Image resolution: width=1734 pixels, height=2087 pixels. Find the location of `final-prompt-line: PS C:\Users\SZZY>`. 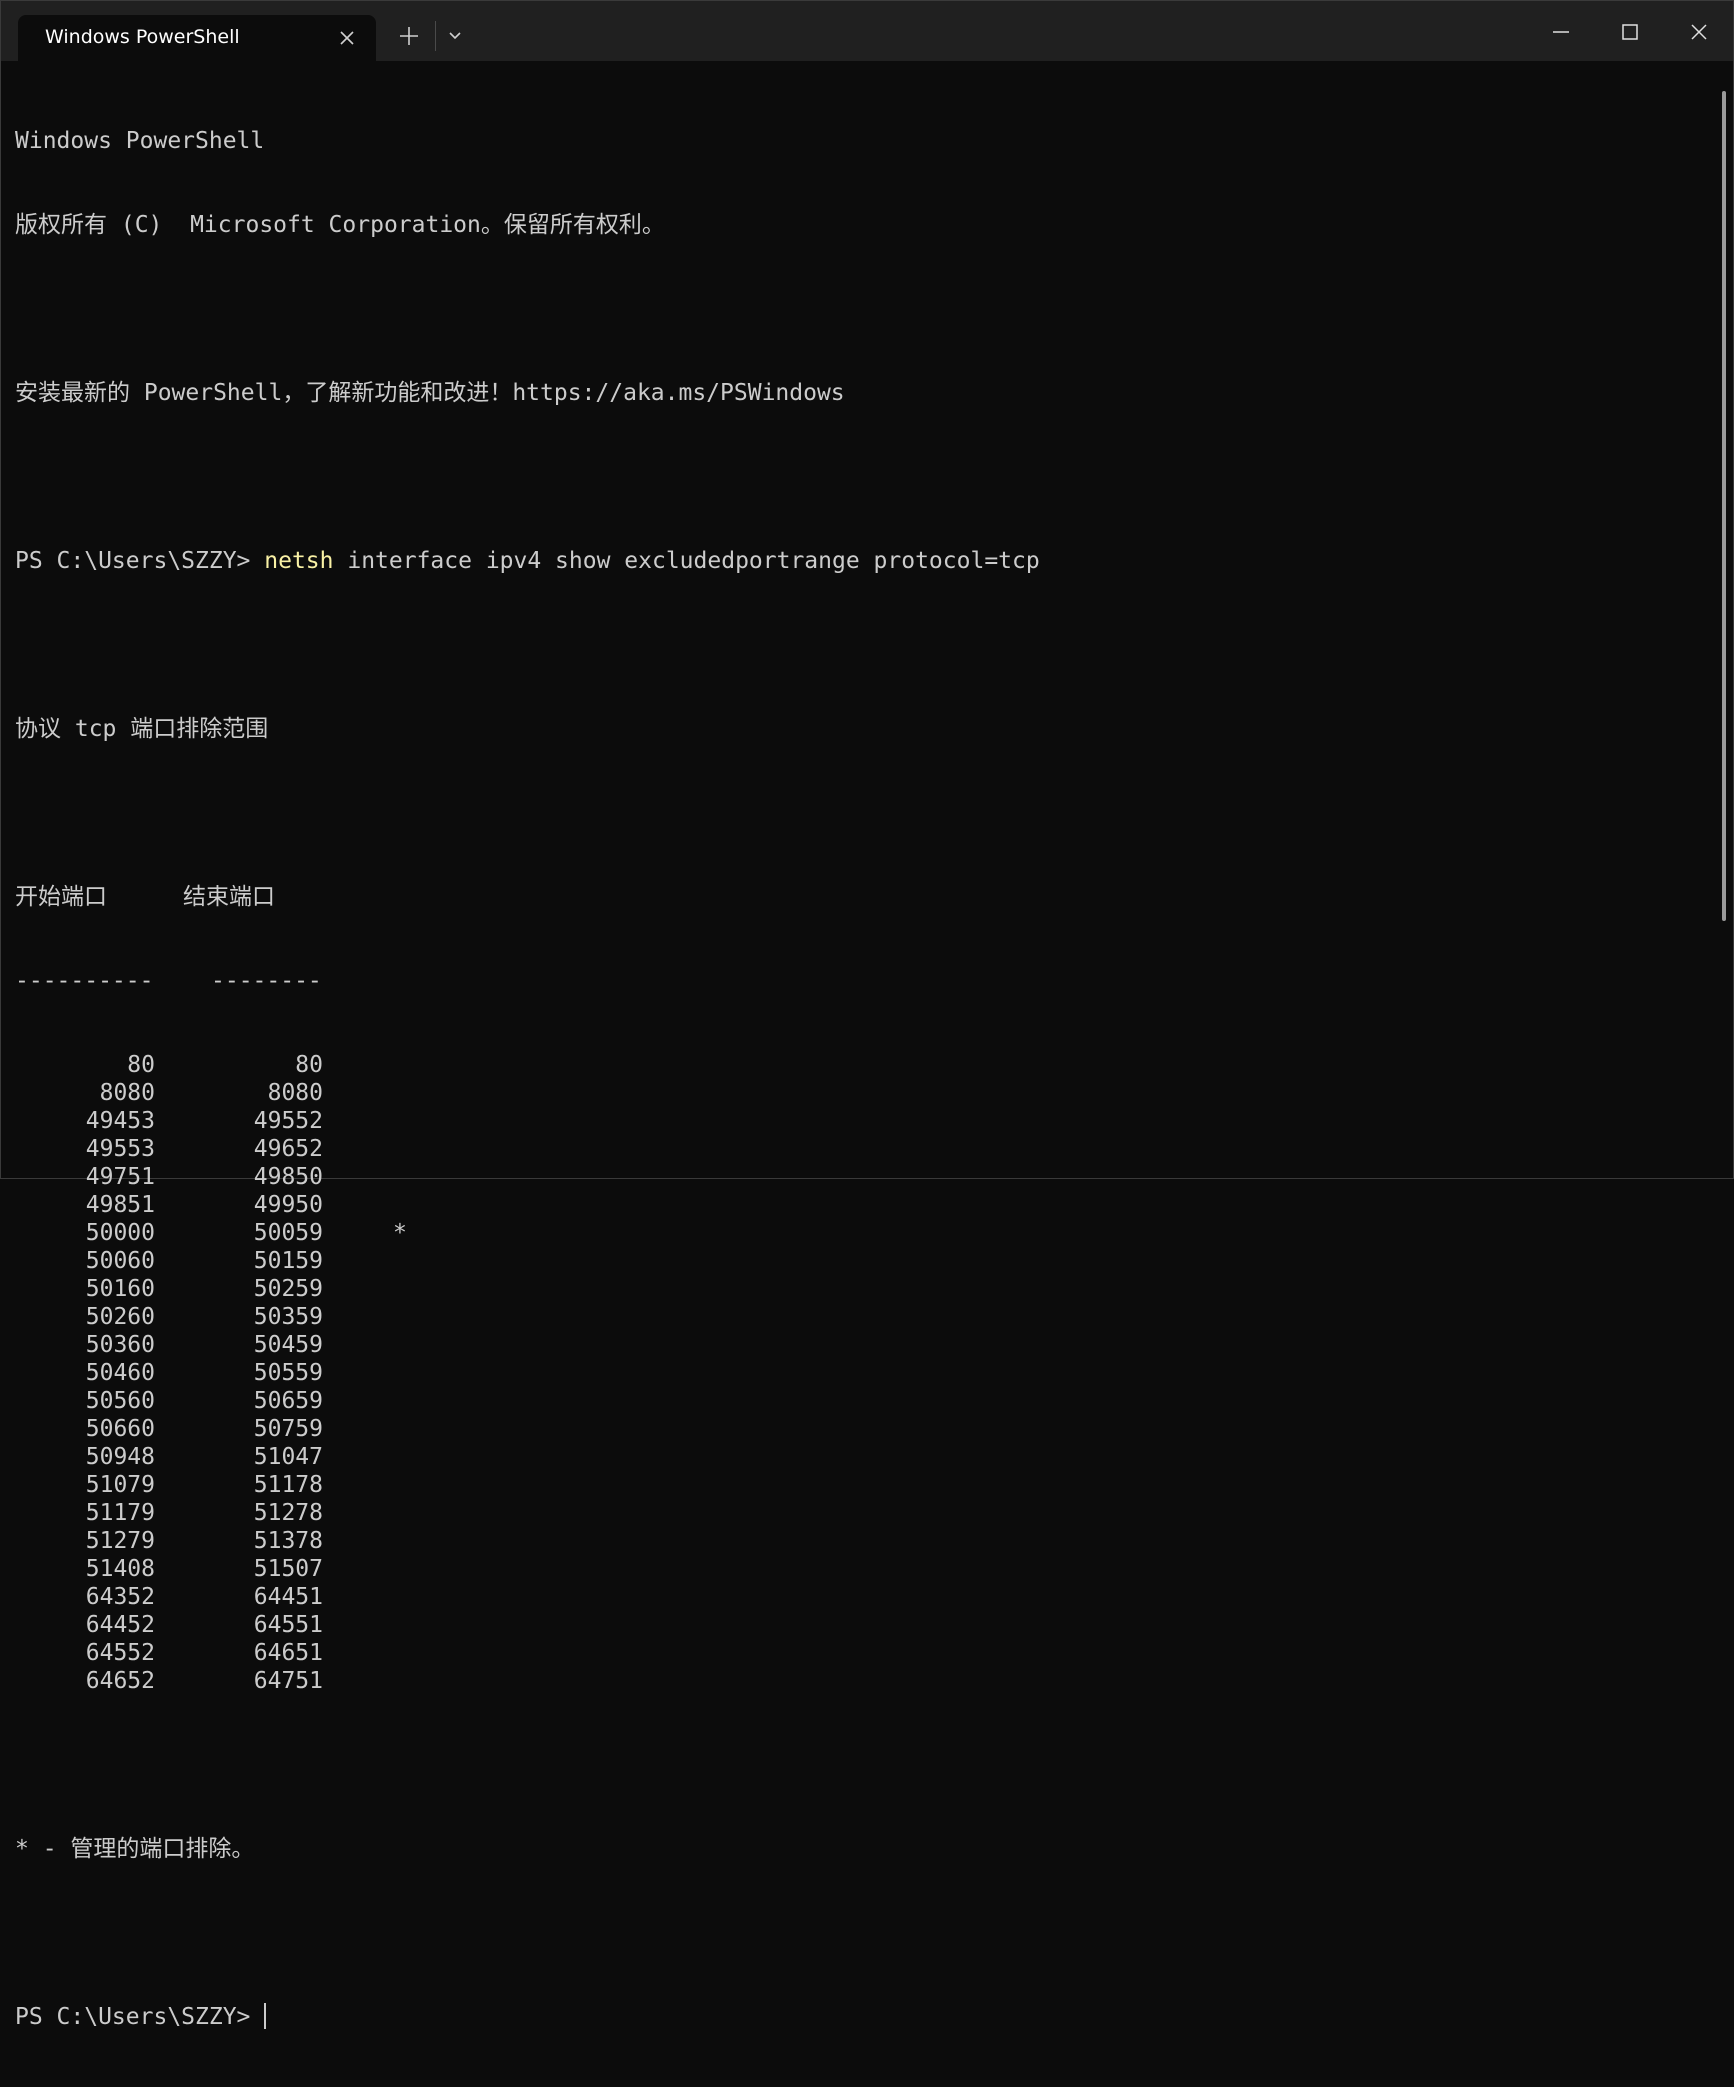

final-prompt-line: PS C:\Users\SZZY> is located at coordinates (527, 2017).